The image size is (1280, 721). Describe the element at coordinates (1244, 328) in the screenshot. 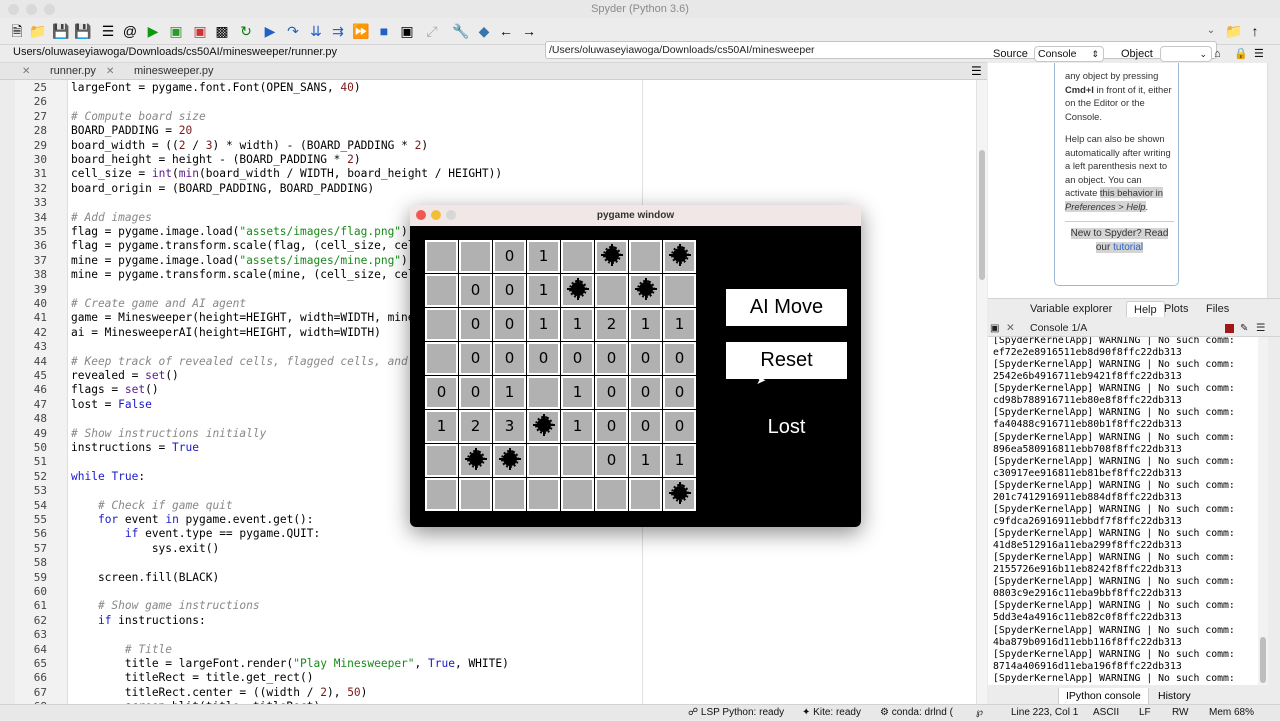

I see `eraser-icon: ✎` at that location.